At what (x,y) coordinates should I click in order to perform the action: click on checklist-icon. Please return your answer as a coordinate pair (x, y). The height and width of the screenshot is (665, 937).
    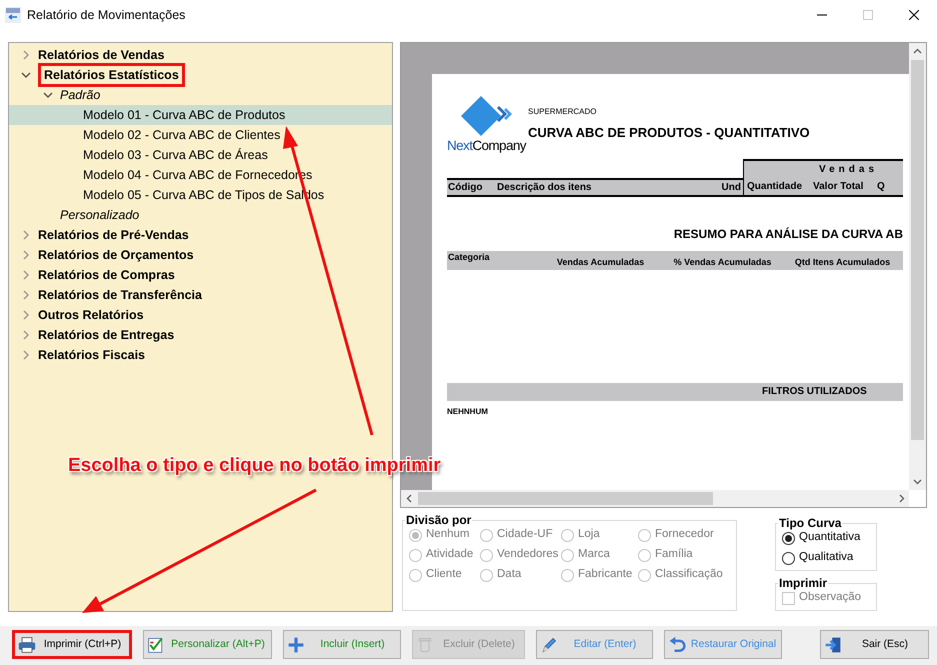
    Looking at the image, I should click on (156, 645).